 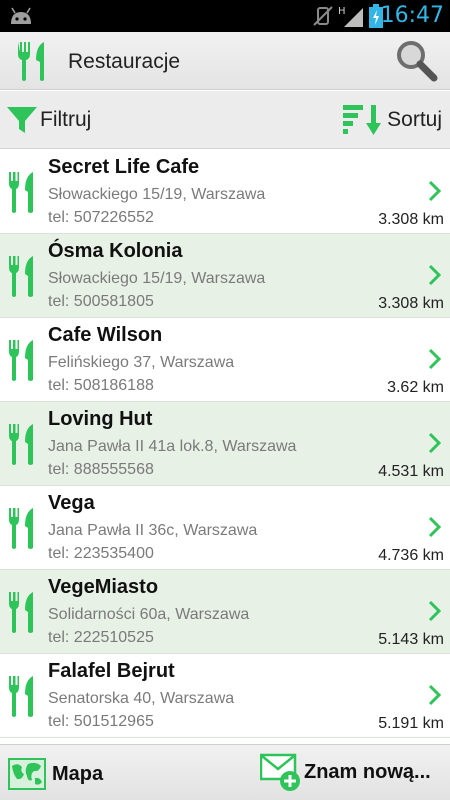 What do you see at coordinates (115, 251) in the screenshot?
I see `restaurant-name: Ósma Kolonia` at bounding box center [115, 251].